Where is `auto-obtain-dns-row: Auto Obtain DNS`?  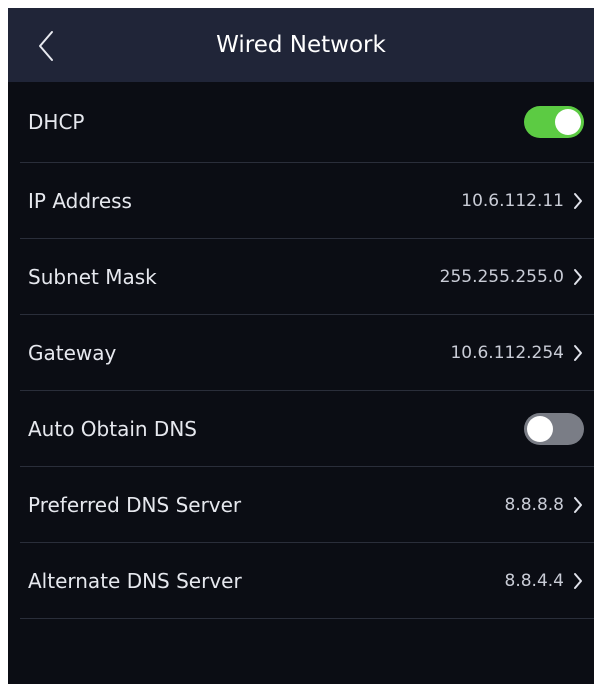 auto-obtain-dns-row: Auto Obtain DNS is located at coordinates (307, 429).